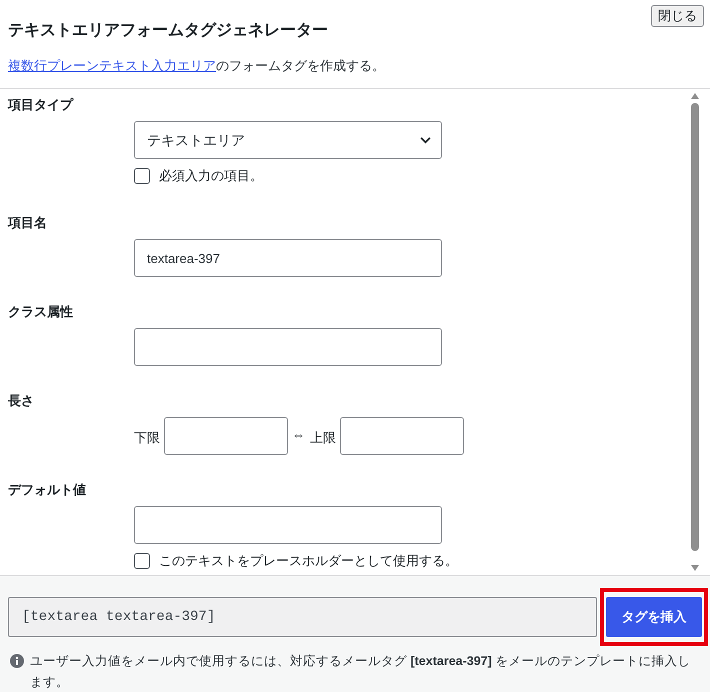  I want to click on info-note: ユーザー入力値をメール内で使用するには、対応するメールタグ [textarea-397] をメールのテンプレートに挿入します。, so click(361, 672).